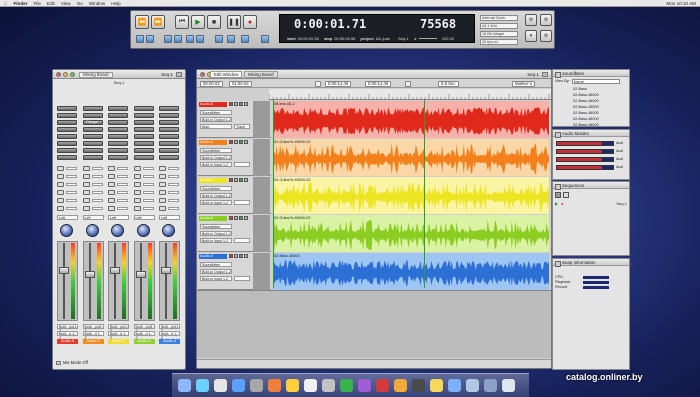  What do you see at coordinates (256, 385) in the screenshot?
I see `dock-system-icon` at bounding box center [256, 385].